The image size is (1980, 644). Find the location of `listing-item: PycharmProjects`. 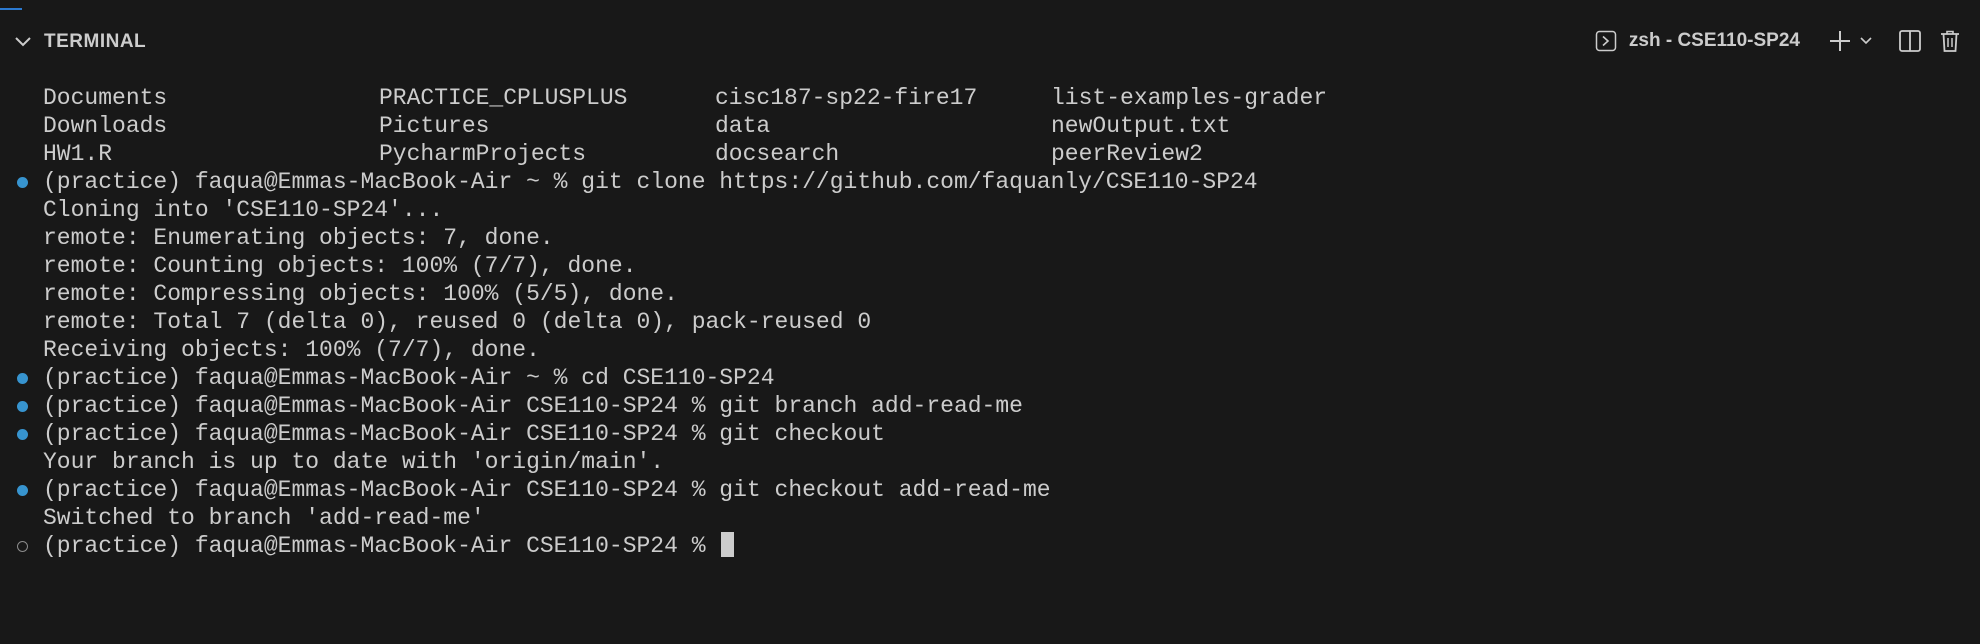

listing-item: PycharmProjects is located at coordinates (483, 154).